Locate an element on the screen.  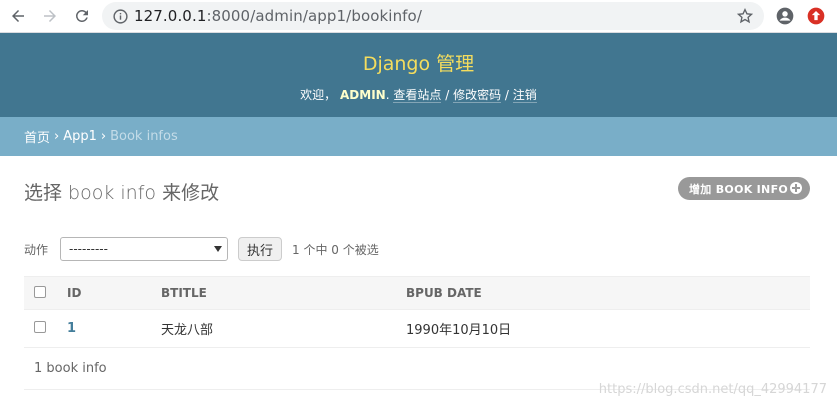
add-book-info-button: 增加 BOOK INFO is located at coordinates (744, 188).